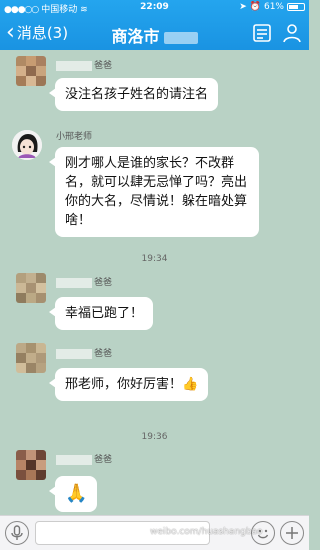 This screenshot has width=320, height=550. I want to click on microphone-button, so click(17, 533).